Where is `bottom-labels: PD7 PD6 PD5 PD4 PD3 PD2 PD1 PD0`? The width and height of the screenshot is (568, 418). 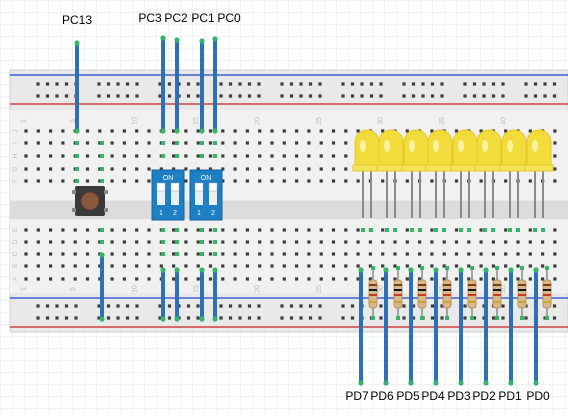
bottom-labels: PD7 PD6 PD5 PD4 PD3 PD2 PD1 PD0 is located at coordinates (447, 396).